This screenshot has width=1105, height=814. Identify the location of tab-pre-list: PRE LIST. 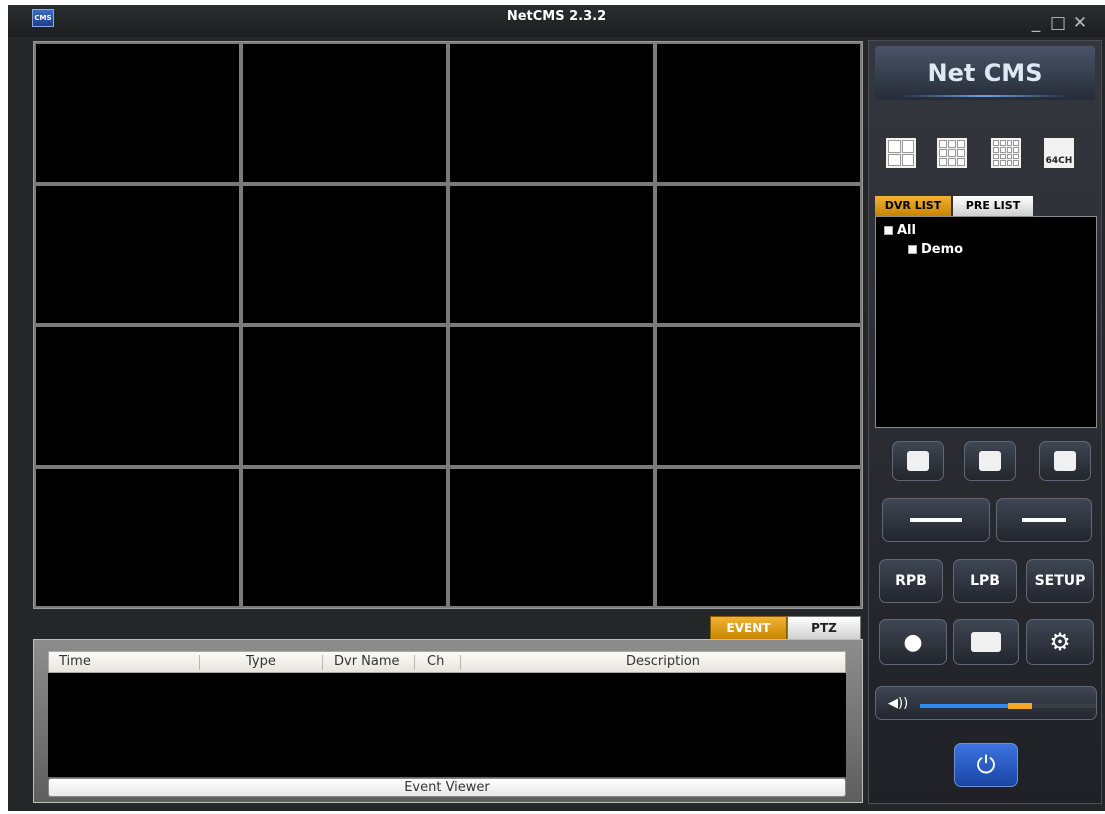
(993, 206).